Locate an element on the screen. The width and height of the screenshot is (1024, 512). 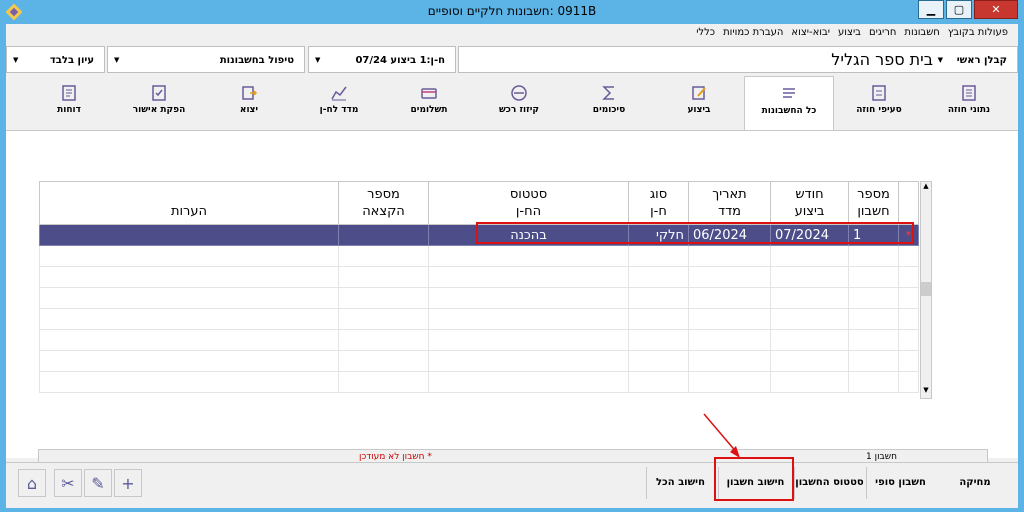
annotation-arrow-icon is located at coordinates (721, 435).